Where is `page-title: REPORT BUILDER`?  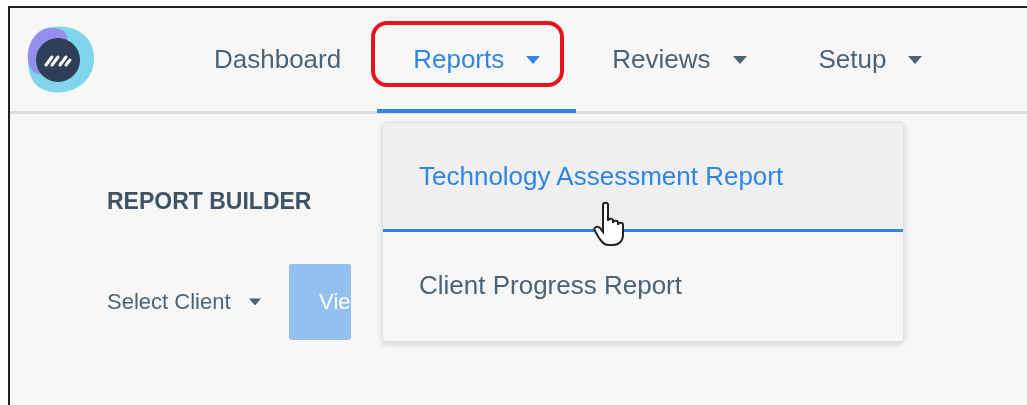
page-title: REPORT BUILDER is located at coordinates (210, 202).